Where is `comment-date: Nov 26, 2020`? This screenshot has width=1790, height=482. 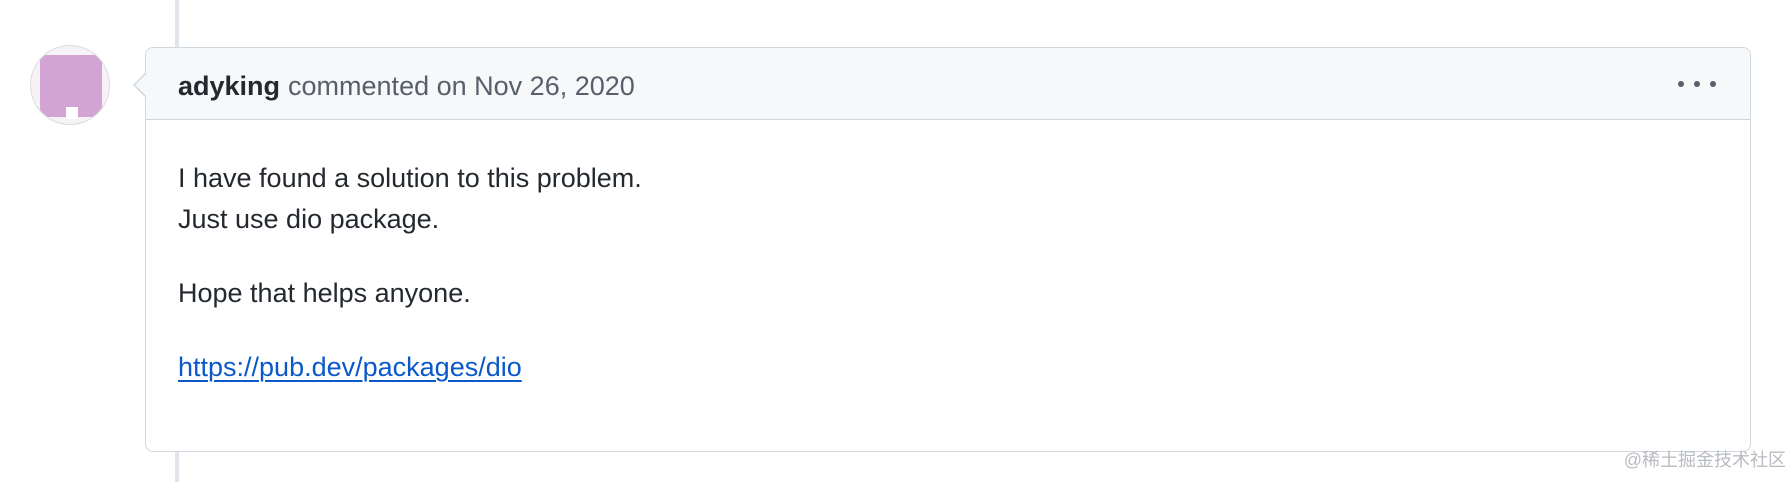 comment-date: Nov 26, 2020 is located at coordinates (554, 86).